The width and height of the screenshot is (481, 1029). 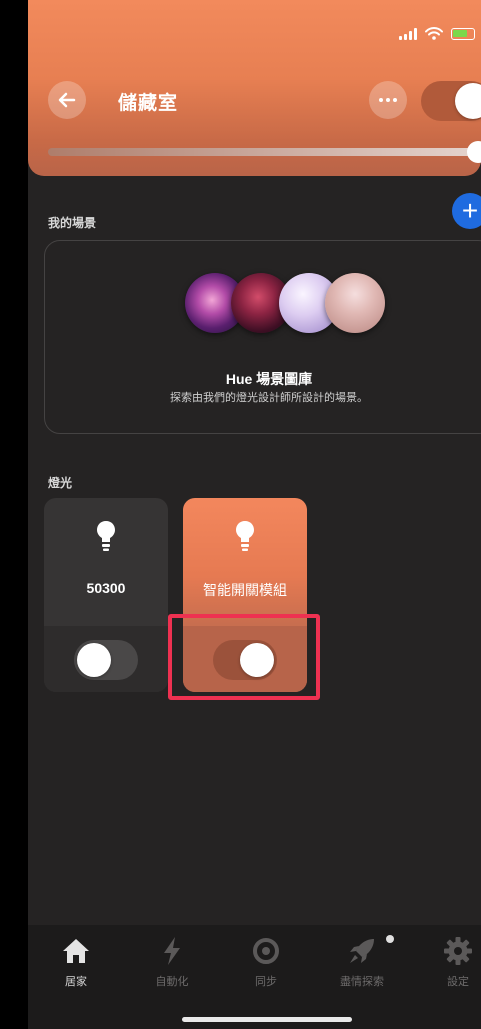 I want to click on light-name: 智能開關模組, so click(x=245, y=590).